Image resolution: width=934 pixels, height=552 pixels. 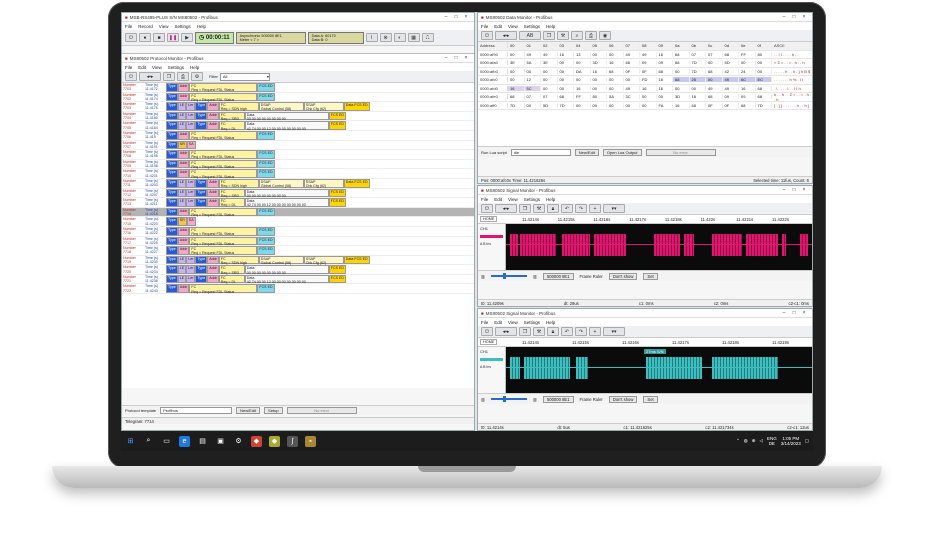 What do you see at coordinates (632, 71) in the screenshot?
I see `hex-cell: 0F` at bounding box center [632, 71].